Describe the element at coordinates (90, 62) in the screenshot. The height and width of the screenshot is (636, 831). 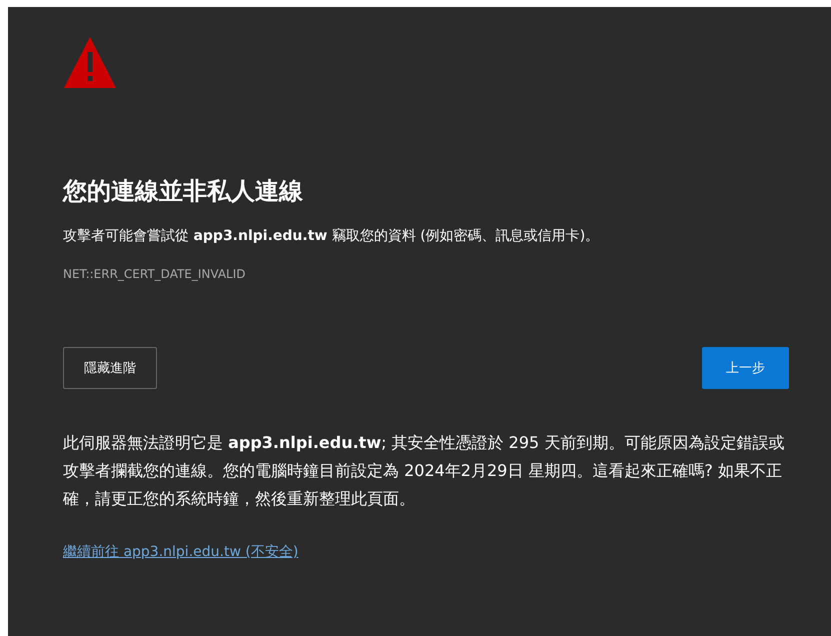
I see `warning-icon` at that location.